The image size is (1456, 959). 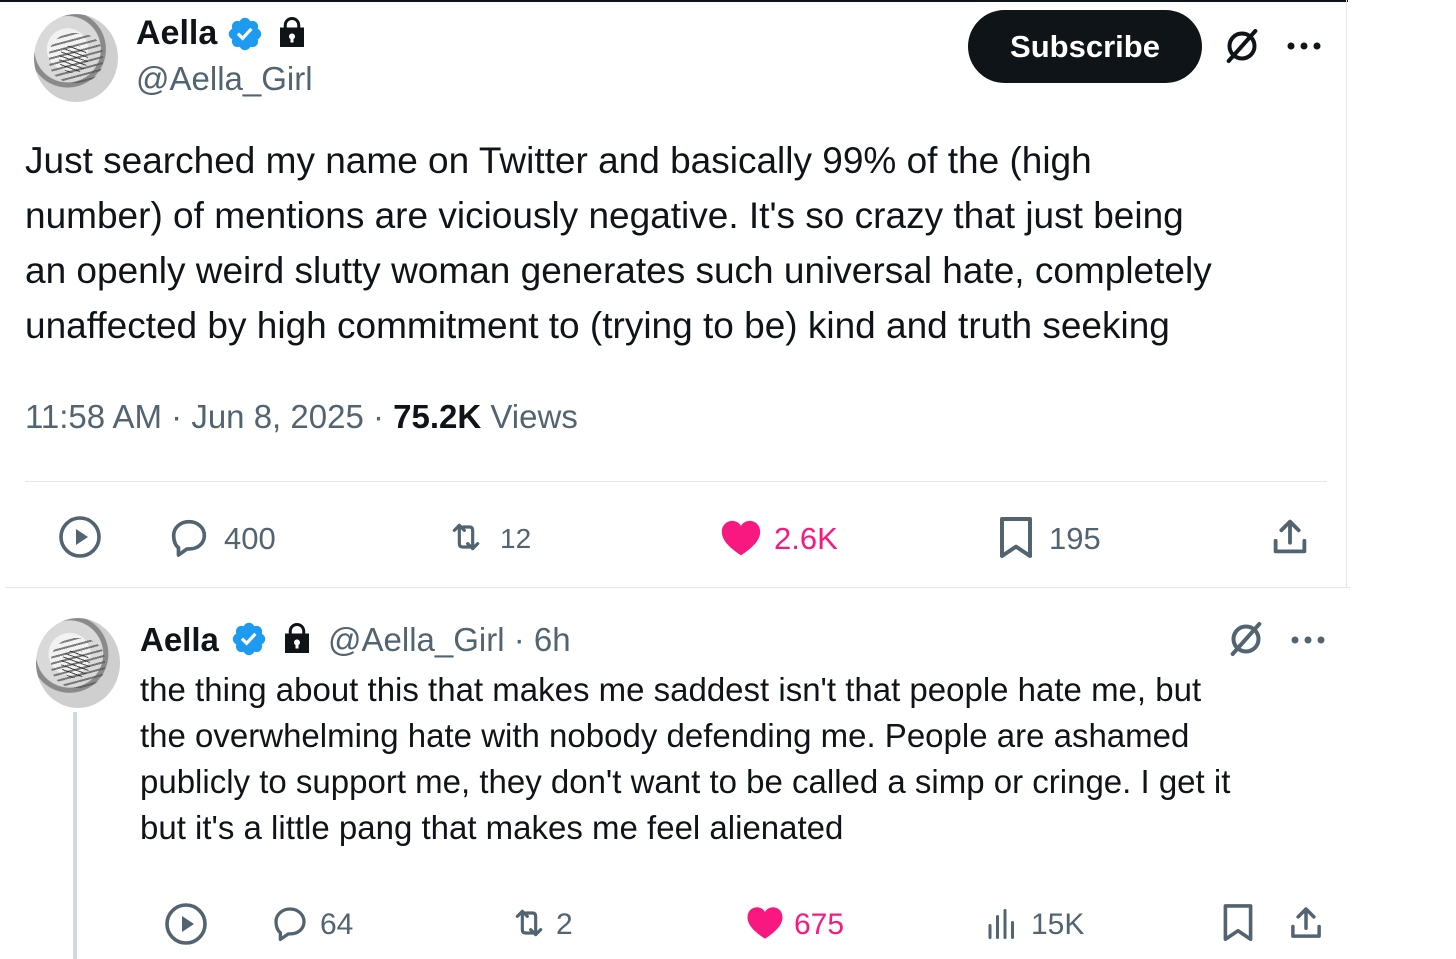 I want to click on top-border, so click(x=674, y=1).